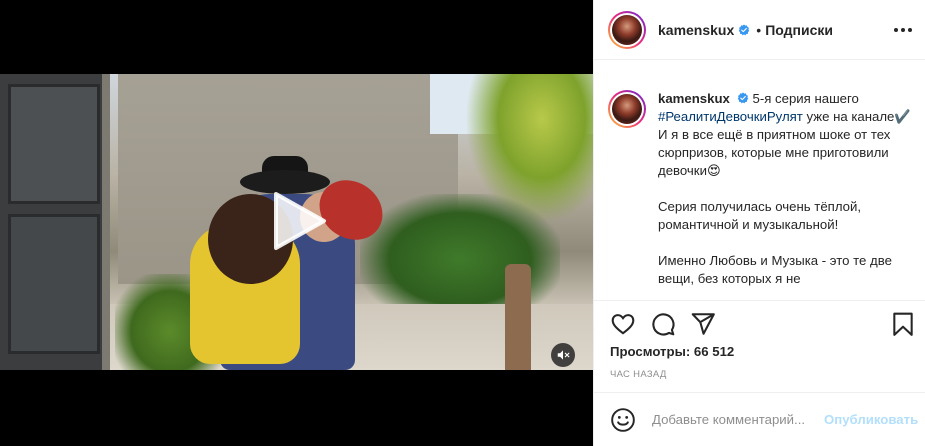 The height and width of the screenshot is (446, 925). What do you see at coordinates (696, 30) in the screenshot?
I see `header-username: kamenskux` at bounding box center [696, 30].